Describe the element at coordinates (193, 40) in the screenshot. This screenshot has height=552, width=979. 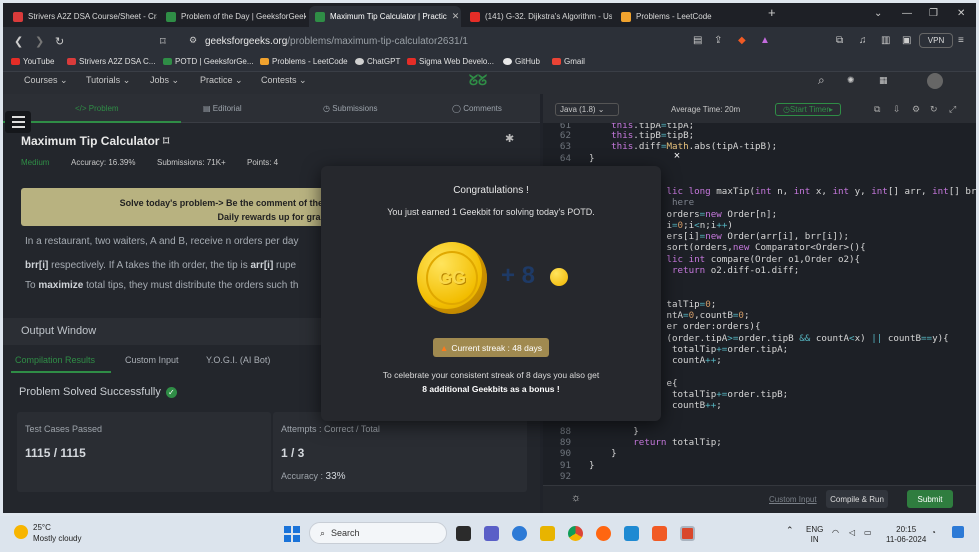
I see `site-info-icon: ⚙` at that location.